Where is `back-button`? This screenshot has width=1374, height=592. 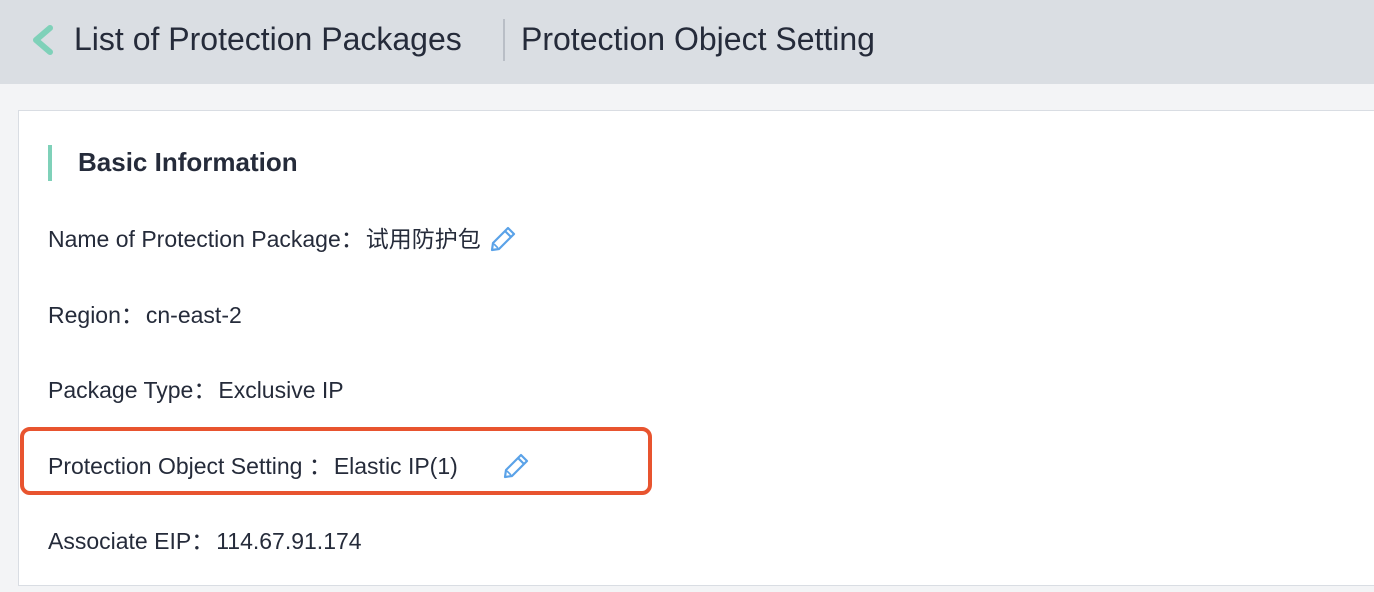 back-button is located at coordinates (43, 40).